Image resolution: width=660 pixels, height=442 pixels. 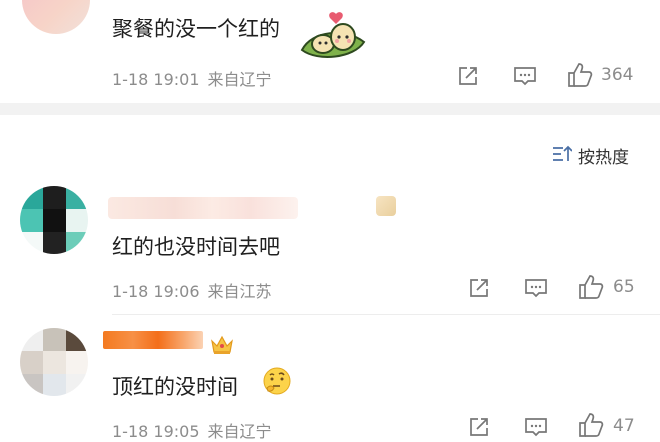 I want to click on comment-meta: 1-18 19:06 来自江苏, so click(x=192, y=290).